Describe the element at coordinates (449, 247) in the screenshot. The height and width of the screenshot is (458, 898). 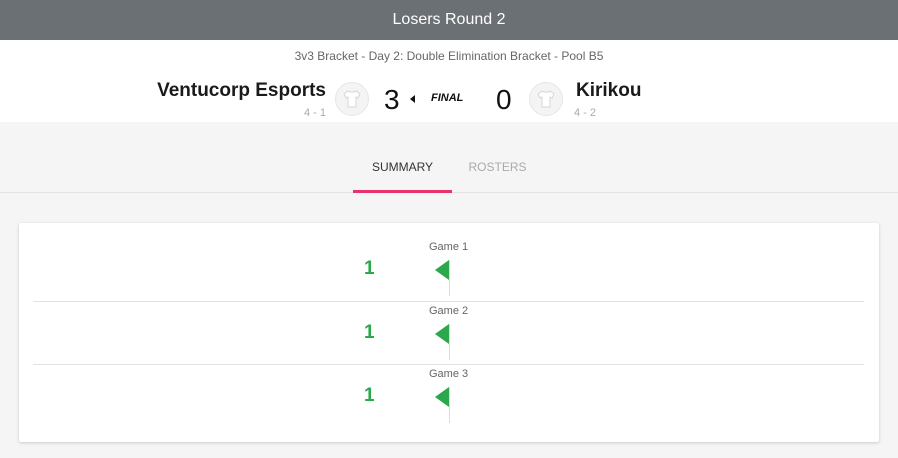
I see `game-label: Game 1` at that location.